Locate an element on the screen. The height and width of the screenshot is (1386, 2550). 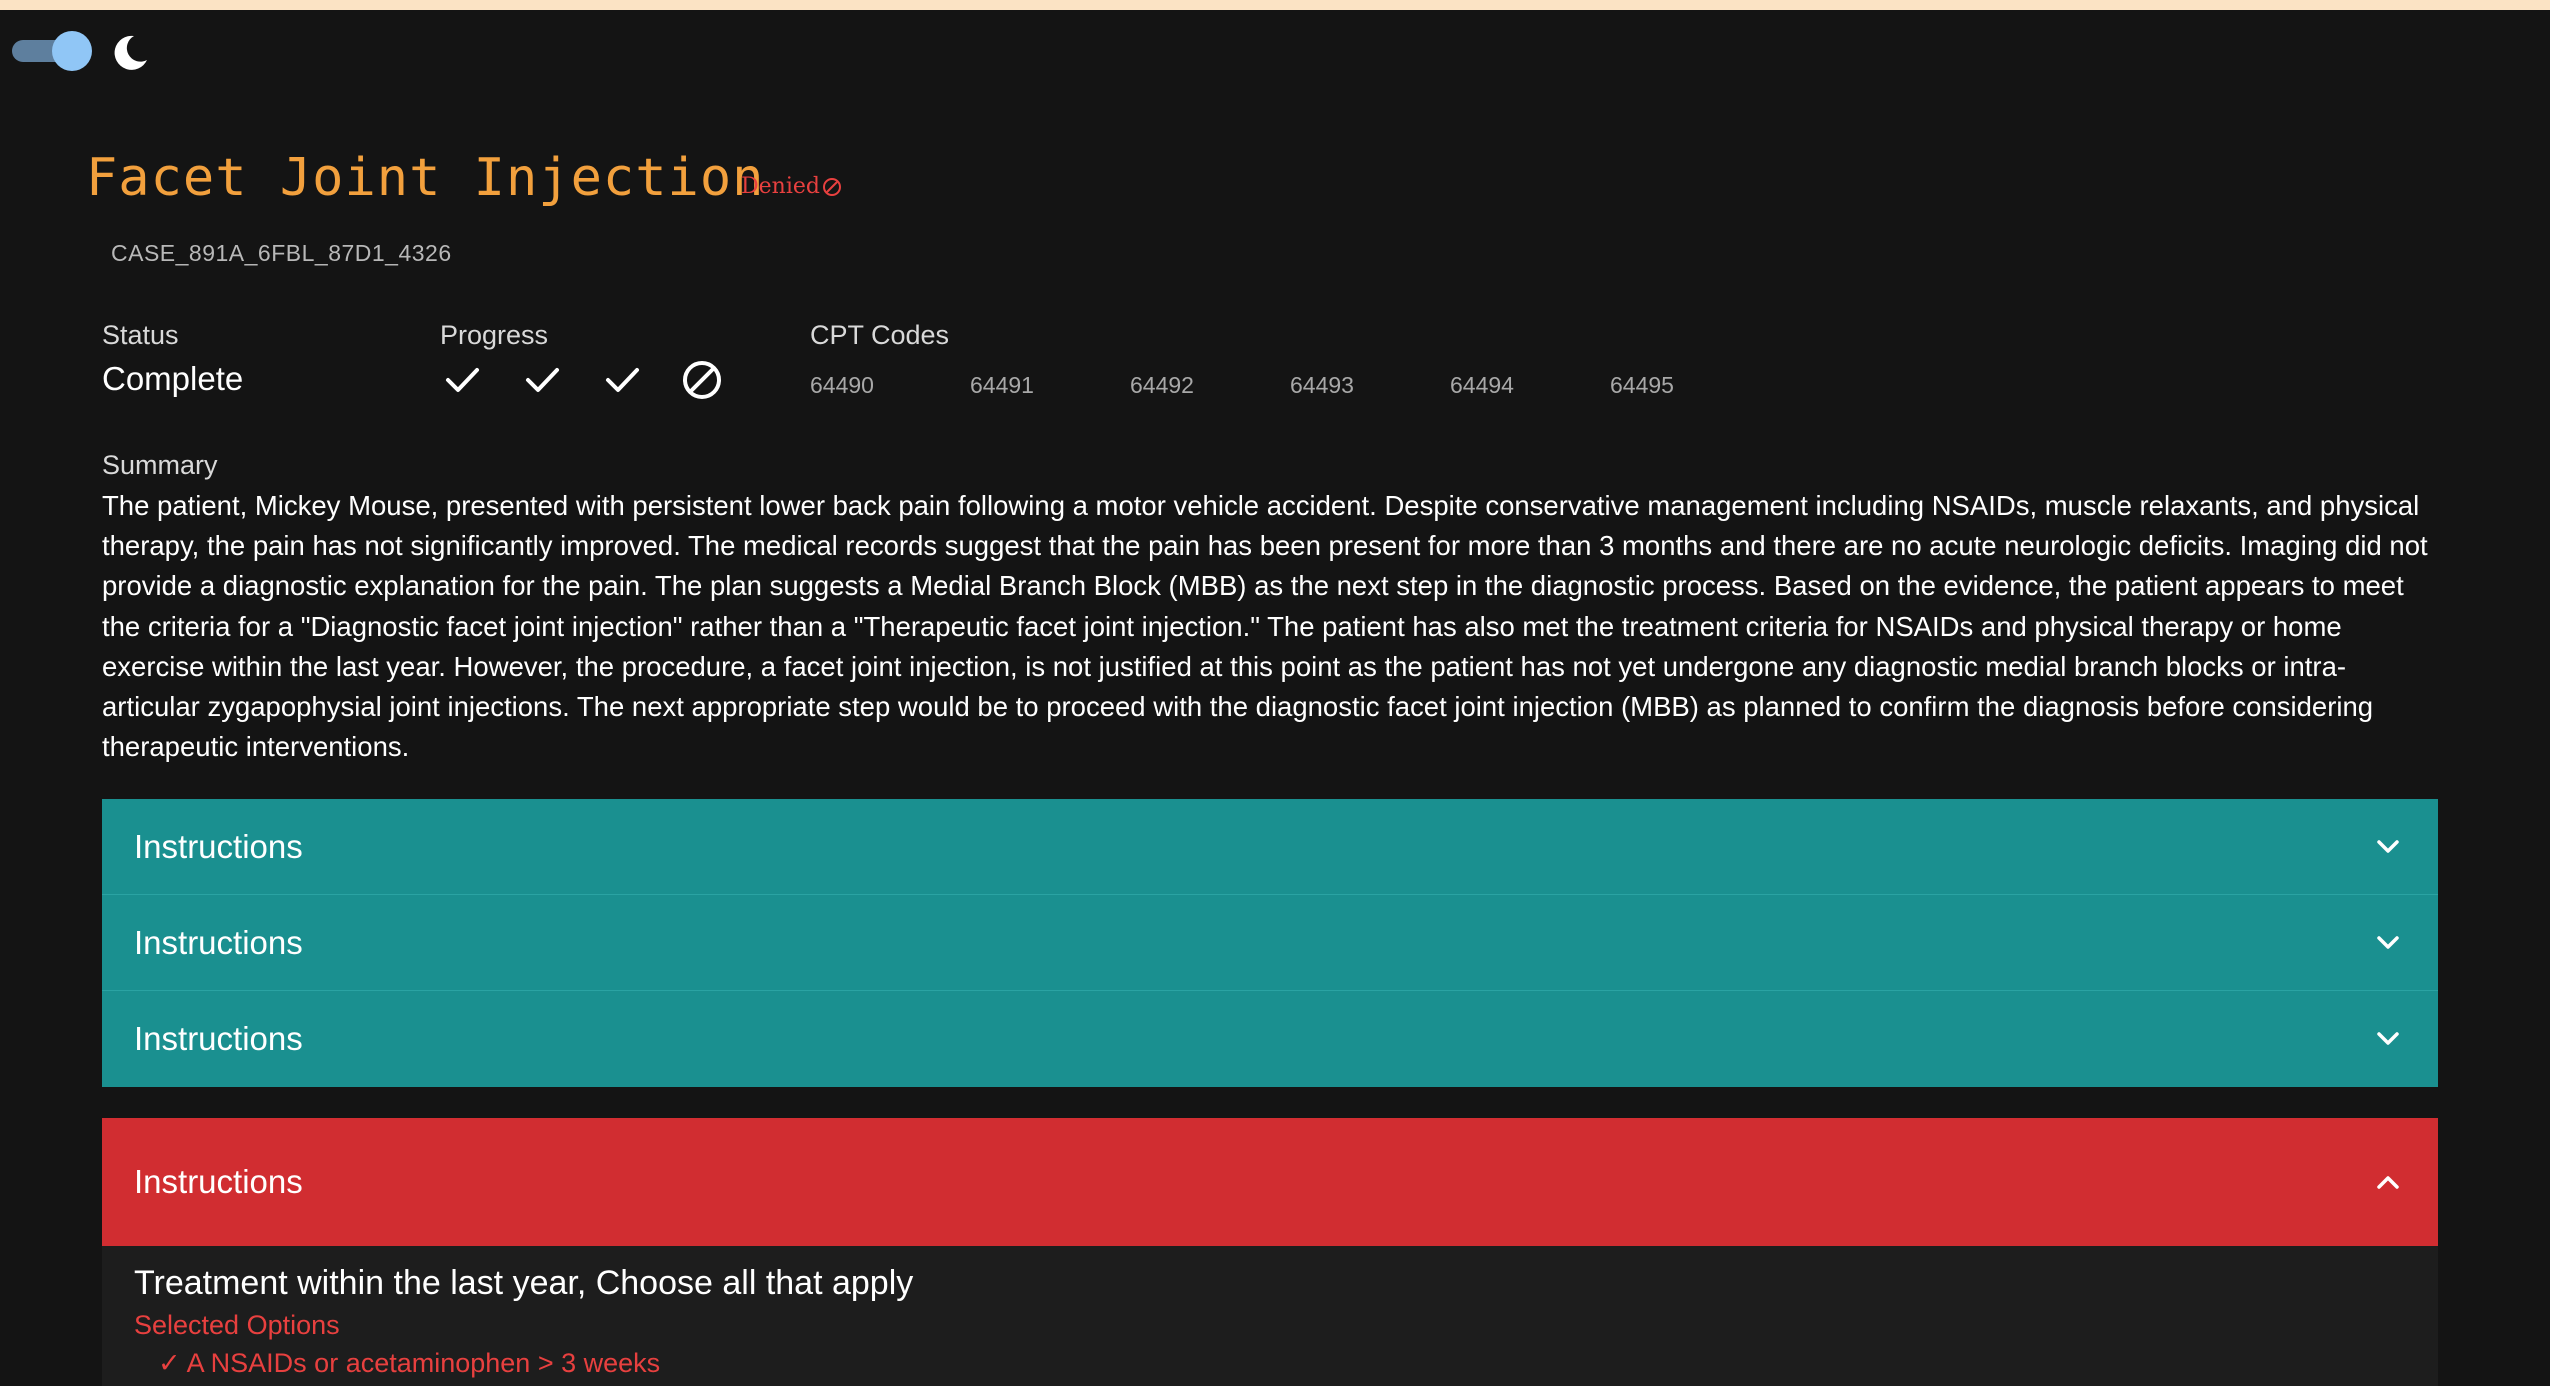
selected-option-item: ✓ A NSAIDs or acetaminophen > 3 weeks is located at coordinates (409, 1363).